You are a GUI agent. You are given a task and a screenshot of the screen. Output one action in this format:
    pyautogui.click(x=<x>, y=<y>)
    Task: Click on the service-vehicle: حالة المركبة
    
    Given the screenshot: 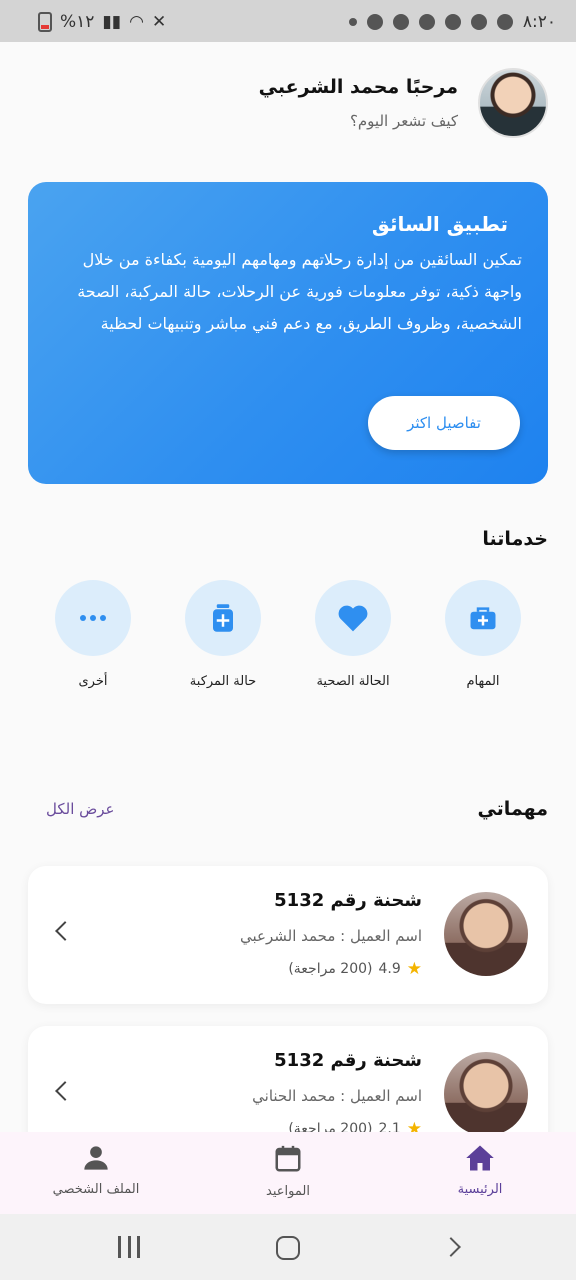 What is the action you would take?
    pyautogui.click(x=223, y=634)
    